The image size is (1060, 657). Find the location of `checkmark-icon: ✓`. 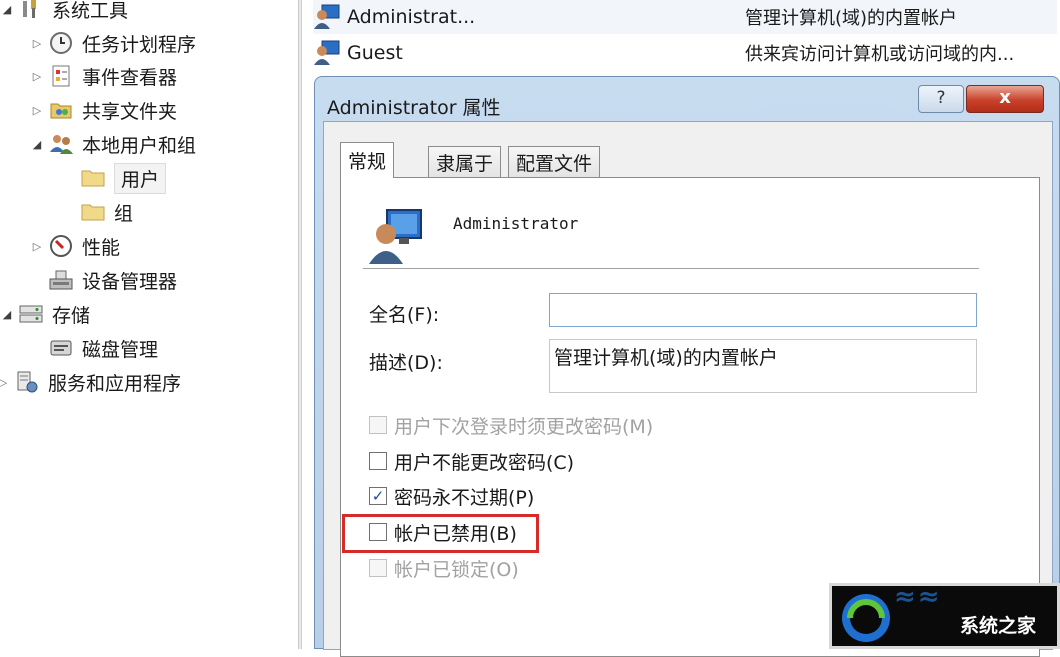

checkmark-icon: ✓ is located at coordinates (378, 496).